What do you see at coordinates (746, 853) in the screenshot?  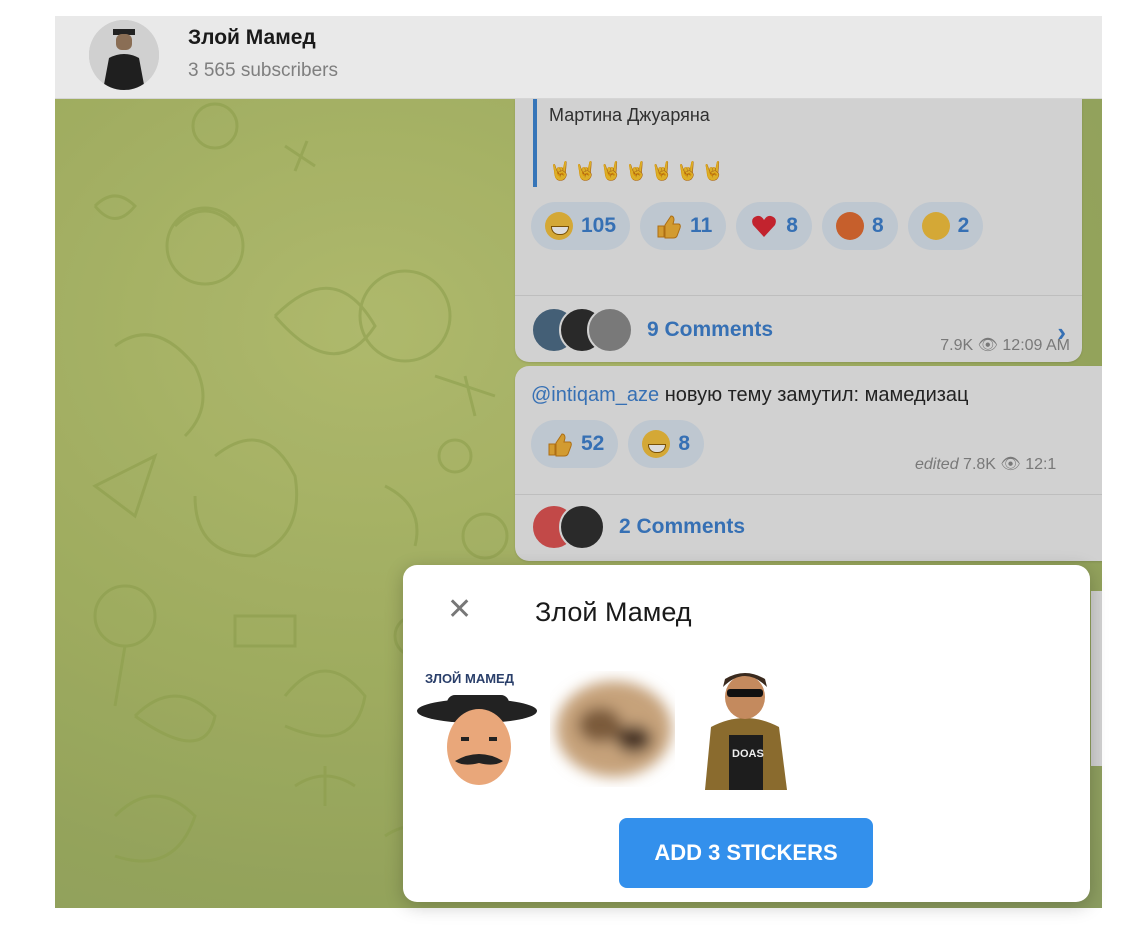 I see `add-stickers-button: ADD 3 STICKERS` at bounding box center [746, 853].